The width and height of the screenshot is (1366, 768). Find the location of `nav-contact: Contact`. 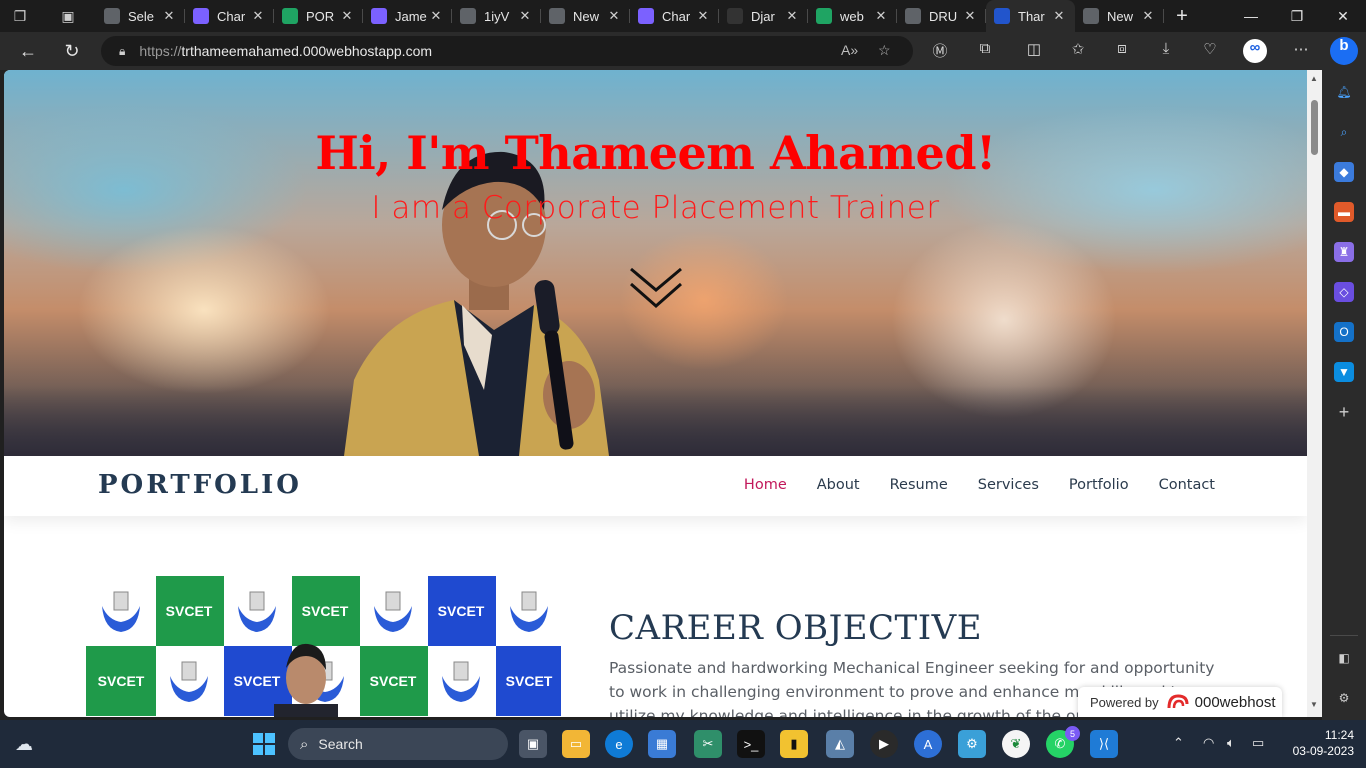

nav-contact: Contact is located at coordinates (1187, 485).